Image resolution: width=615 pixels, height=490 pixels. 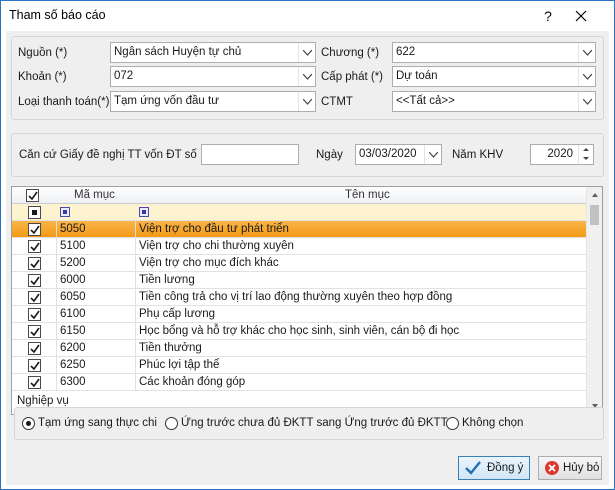 What do you see at coordinates (306, 101) in the screenshot?
I see `loai-thanh-toan-dropdown-button` at bounding box center [306, 101].